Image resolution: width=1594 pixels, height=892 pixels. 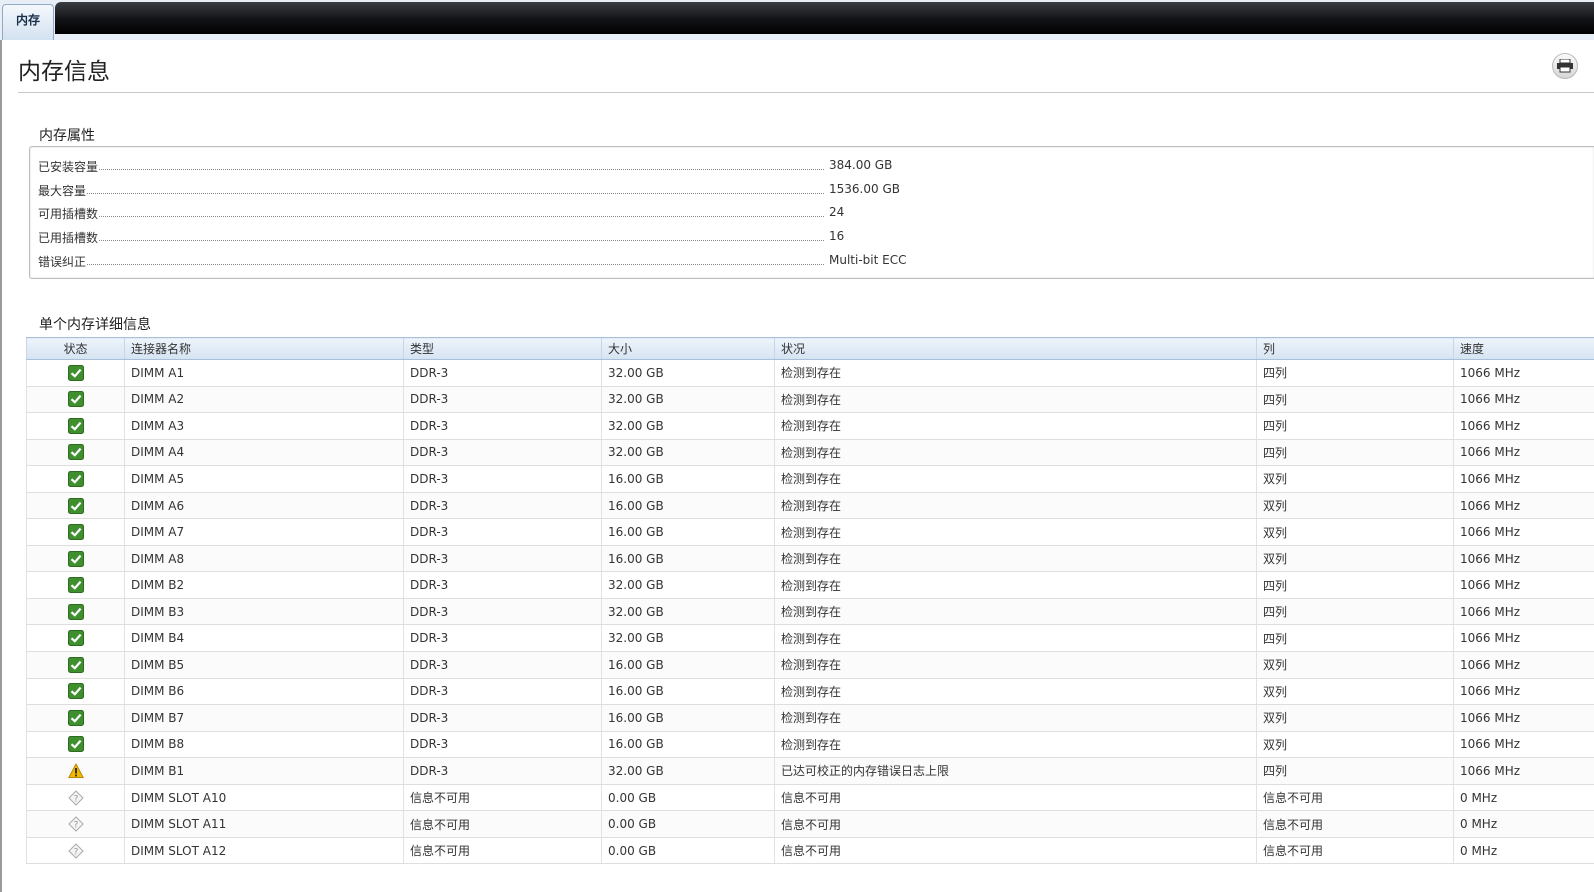 I want to click on table-row: DIMM B3 DDR-3 32.00 GB 检测到存在 四列 1066 MHz, so click(x=810, y=612).